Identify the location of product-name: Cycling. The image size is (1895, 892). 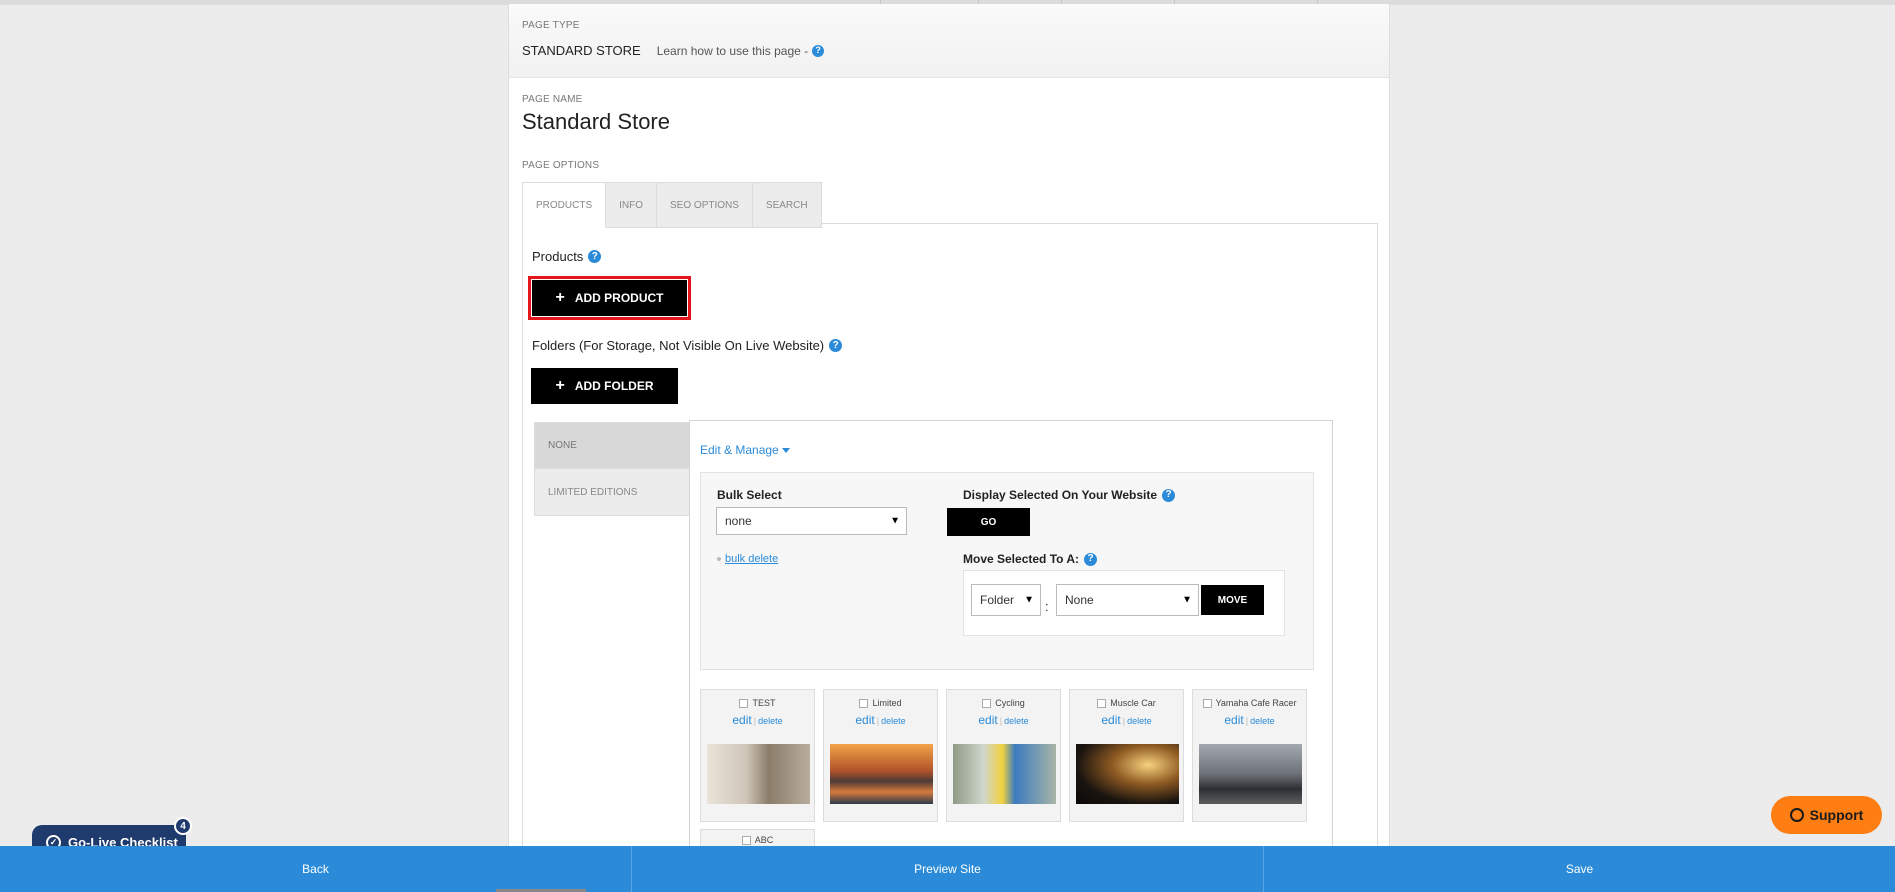
(1010, 703).